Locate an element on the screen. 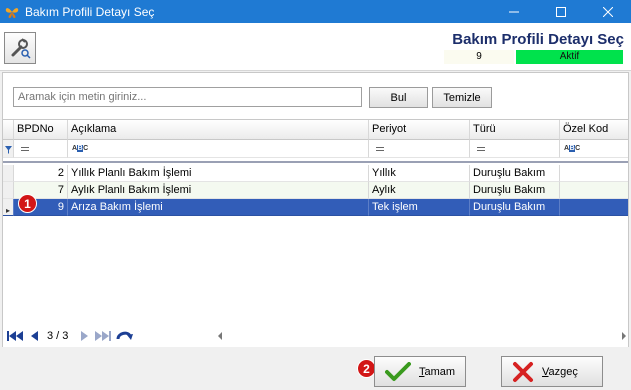  row-indicator-header is located at coordinates (8, 130).